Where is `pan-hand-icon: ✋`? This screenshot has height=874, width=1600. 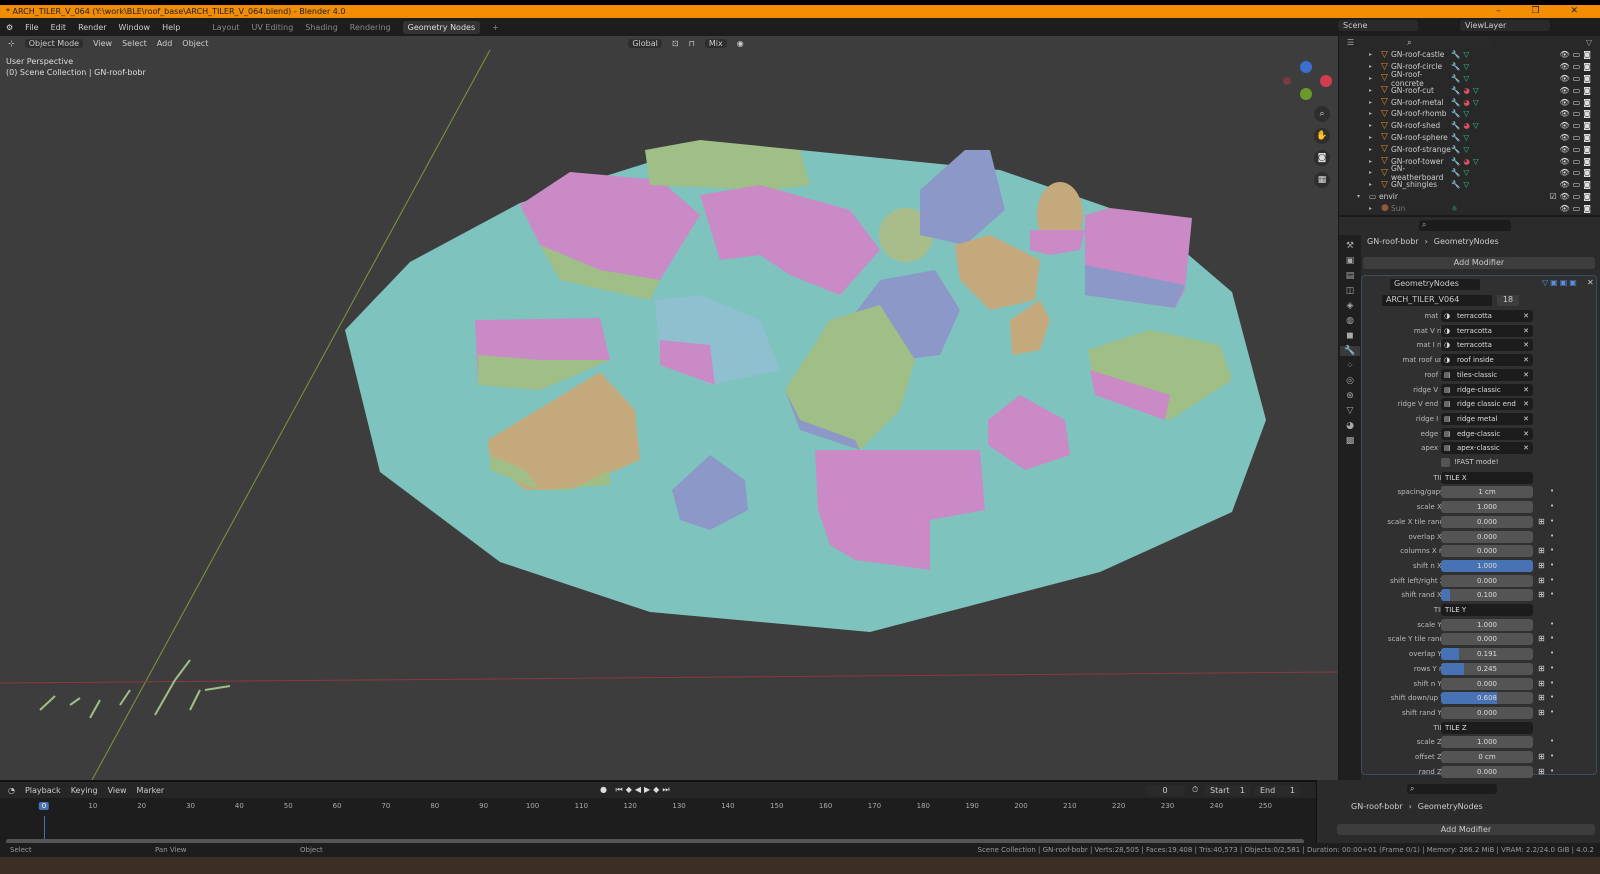
pan-hand-icon: ✋ is located at coordinates (1322, 136).